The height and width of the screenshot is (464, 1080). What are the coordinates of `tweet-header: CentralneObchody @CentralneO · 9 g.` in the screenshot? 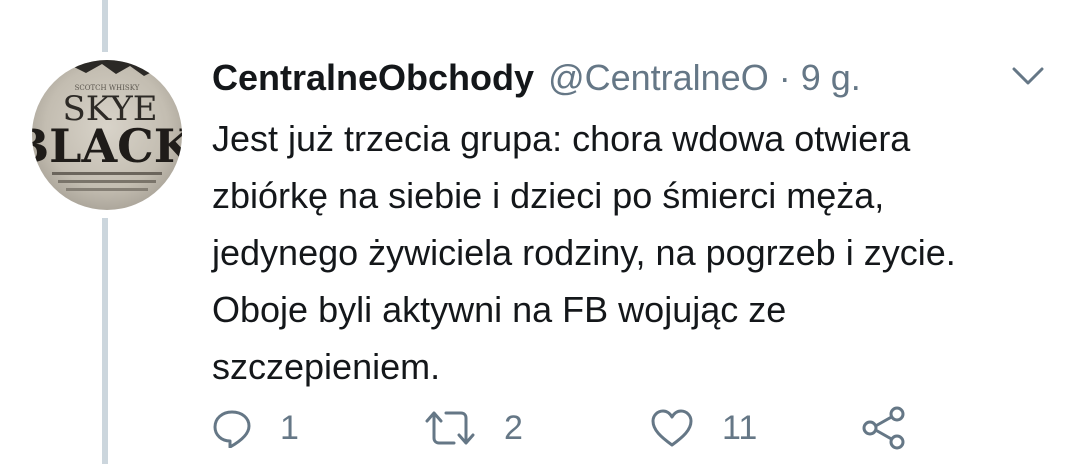 It's located at (536, 78).